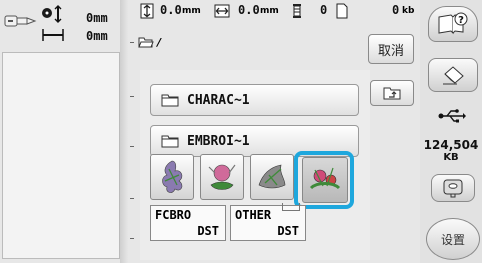 The width and height of the screenshot is (482, 263). Describe the element at coordinates (342, 11) in the screenshot. I see `color-document-icon` at that location.